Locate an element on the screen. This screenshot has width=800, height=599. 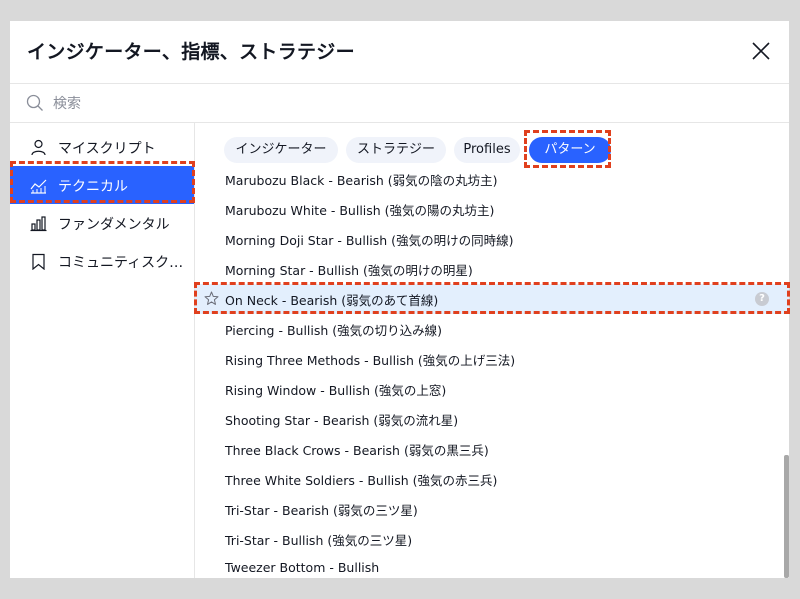
star-icon is located at coordinates (211, 298).